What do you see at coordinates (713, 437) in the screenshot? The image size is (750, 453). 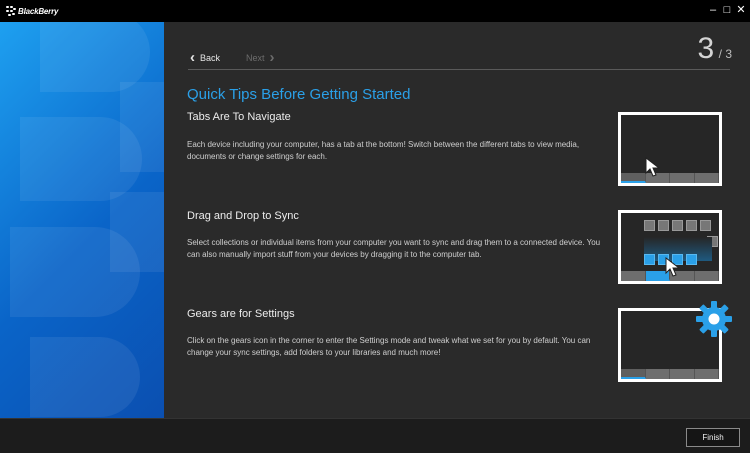 I see `finish-button: Finish` at bounding box center [713, 437].